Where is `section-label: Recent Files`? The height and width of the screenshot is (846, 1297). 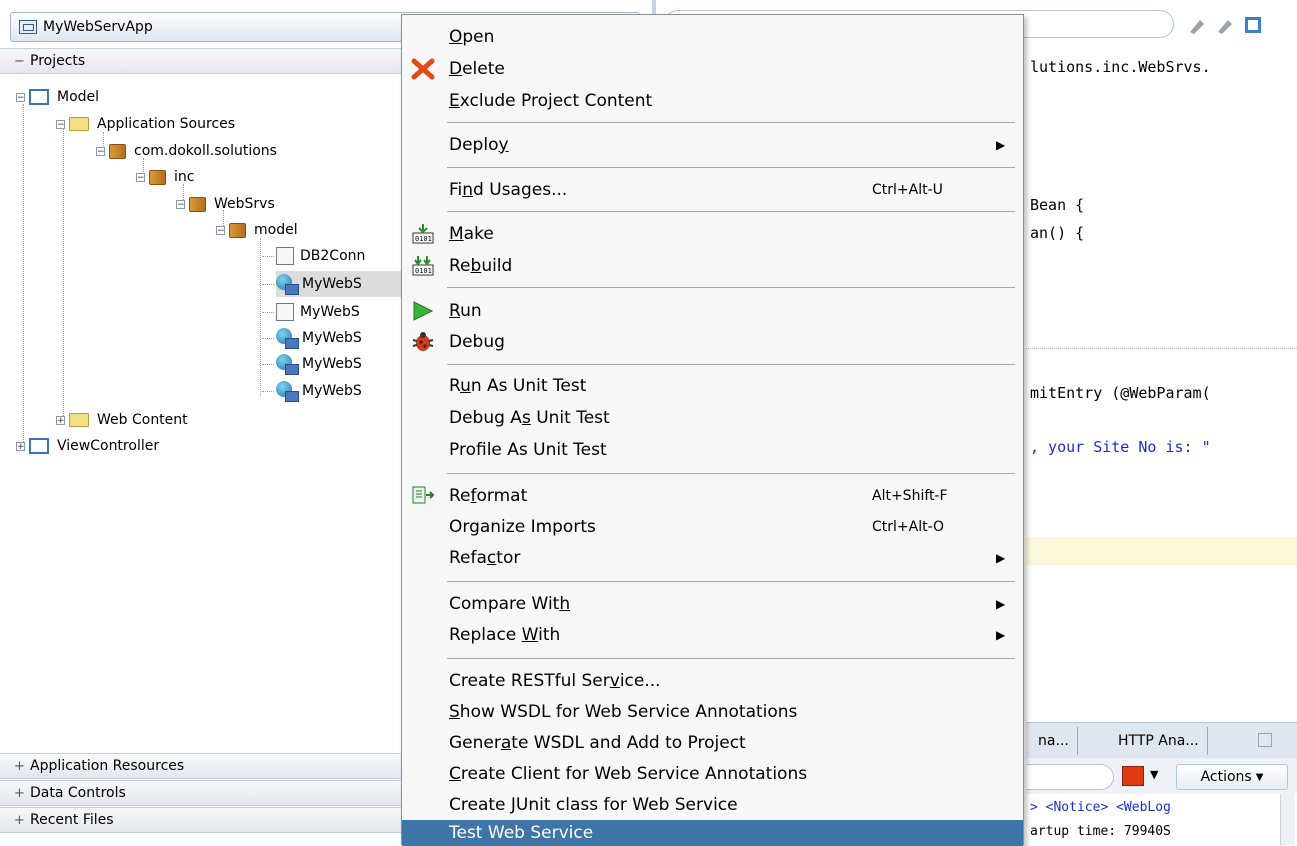
section-label: Recent Files is located at coordinates (72, 820).